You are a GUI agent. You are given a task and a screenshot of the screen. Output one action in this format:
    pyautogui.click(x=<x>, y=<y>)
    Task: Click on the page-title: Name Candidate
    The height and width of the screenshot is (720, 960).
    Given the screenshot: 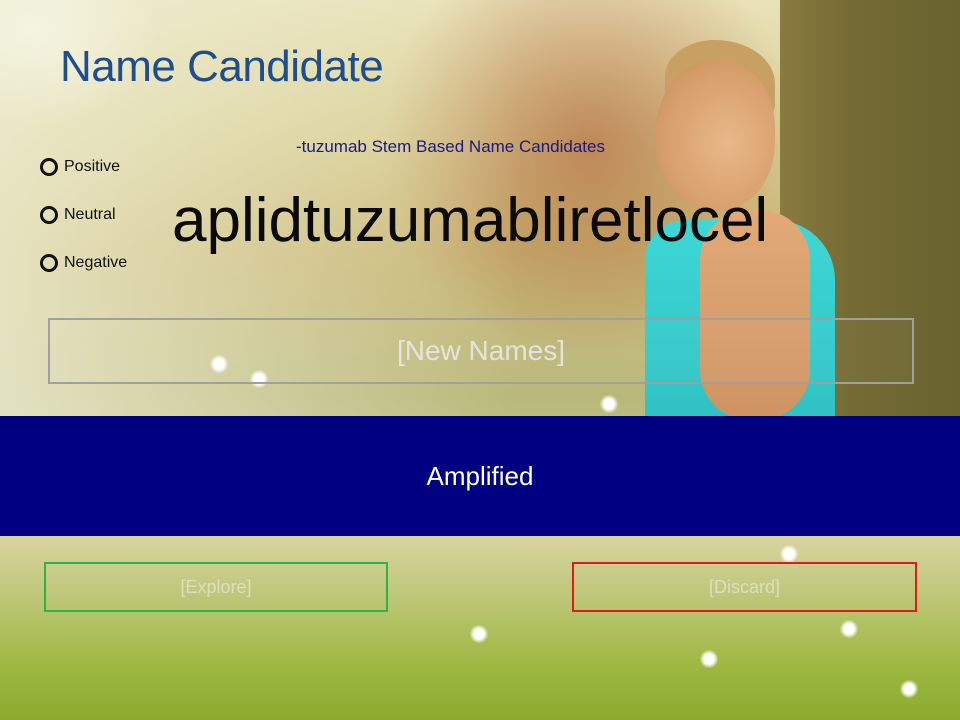 What is the action you would take?
    pyautogui.click(x=222, y=66)
    